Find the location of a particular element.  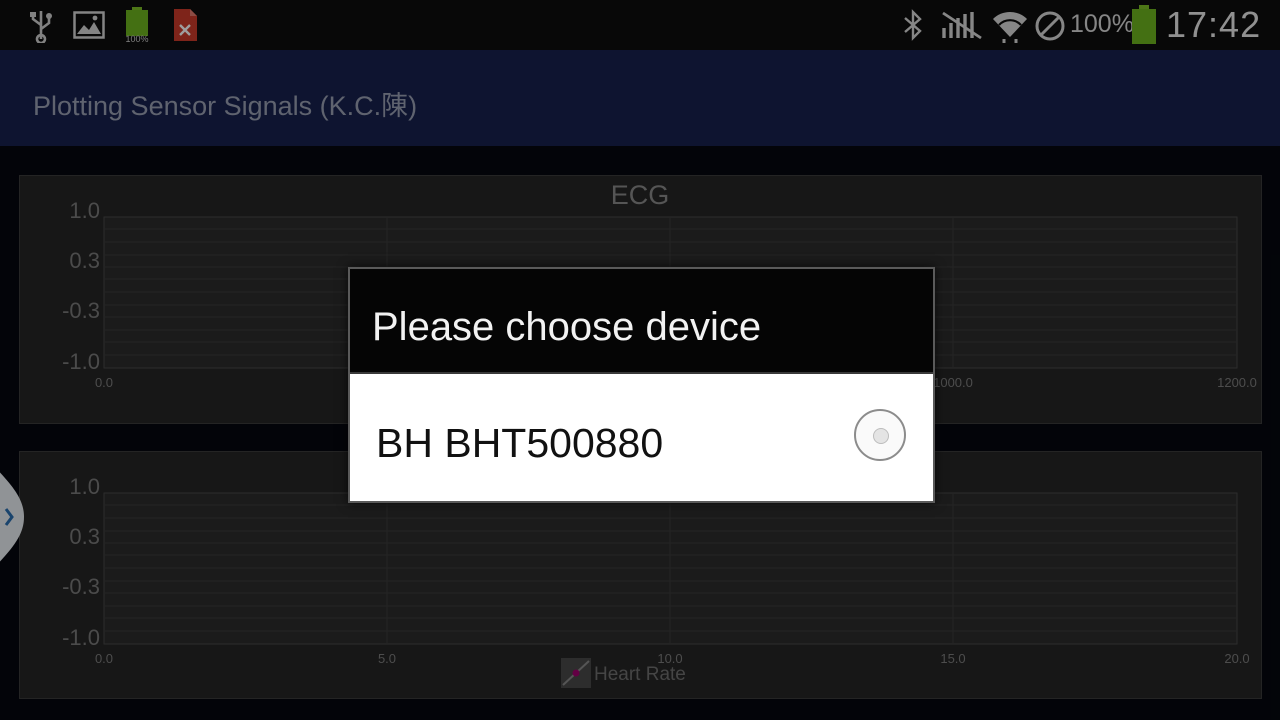

dialog-header: Please choose device is located at coordinates (641, 321).